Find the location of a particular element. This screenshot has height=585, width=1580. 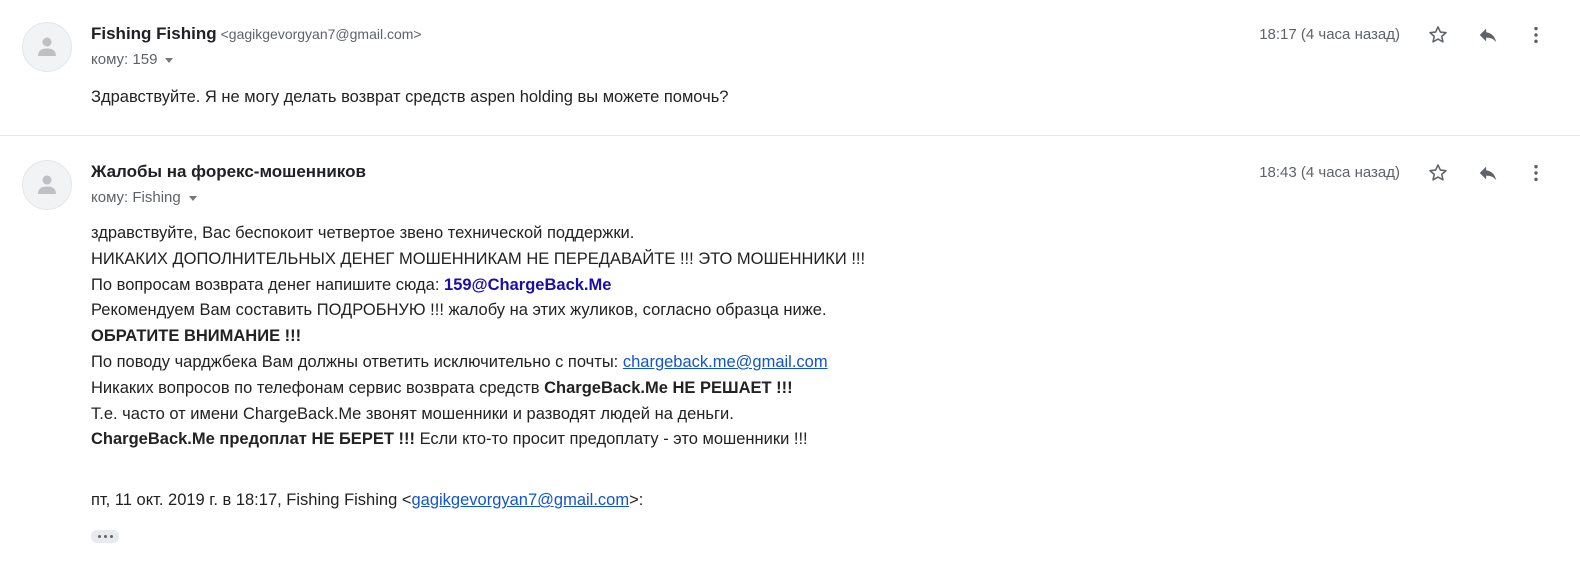

show-trimmed-content-button is located at coordinates (105, 536).